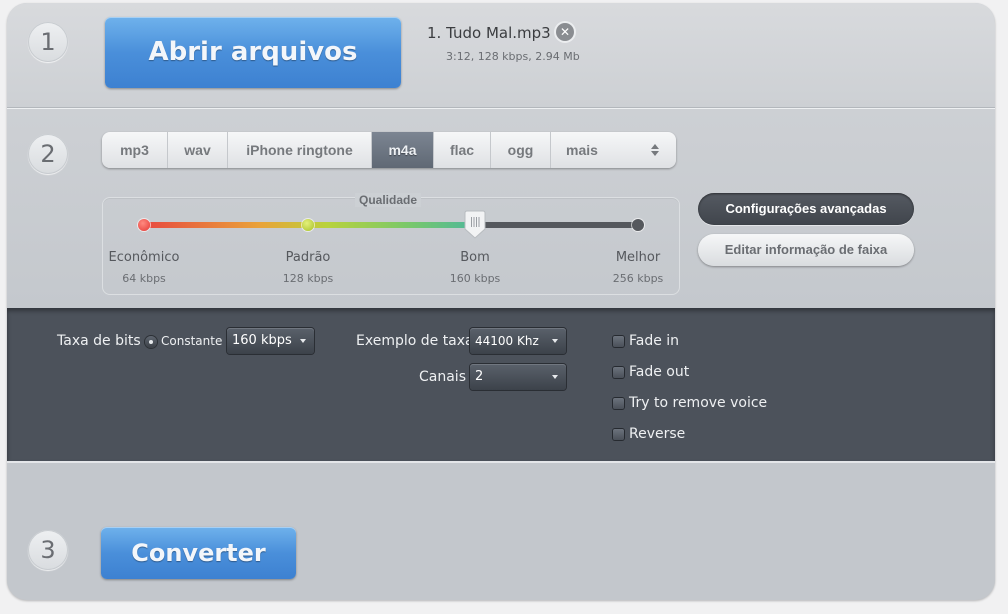 The height and width of the screenshot is (614, 1008). What do you see at coordinates (135, 150) in the screenshot?
I see `tab-mp3: mp3` at bounding box center [135, 150].